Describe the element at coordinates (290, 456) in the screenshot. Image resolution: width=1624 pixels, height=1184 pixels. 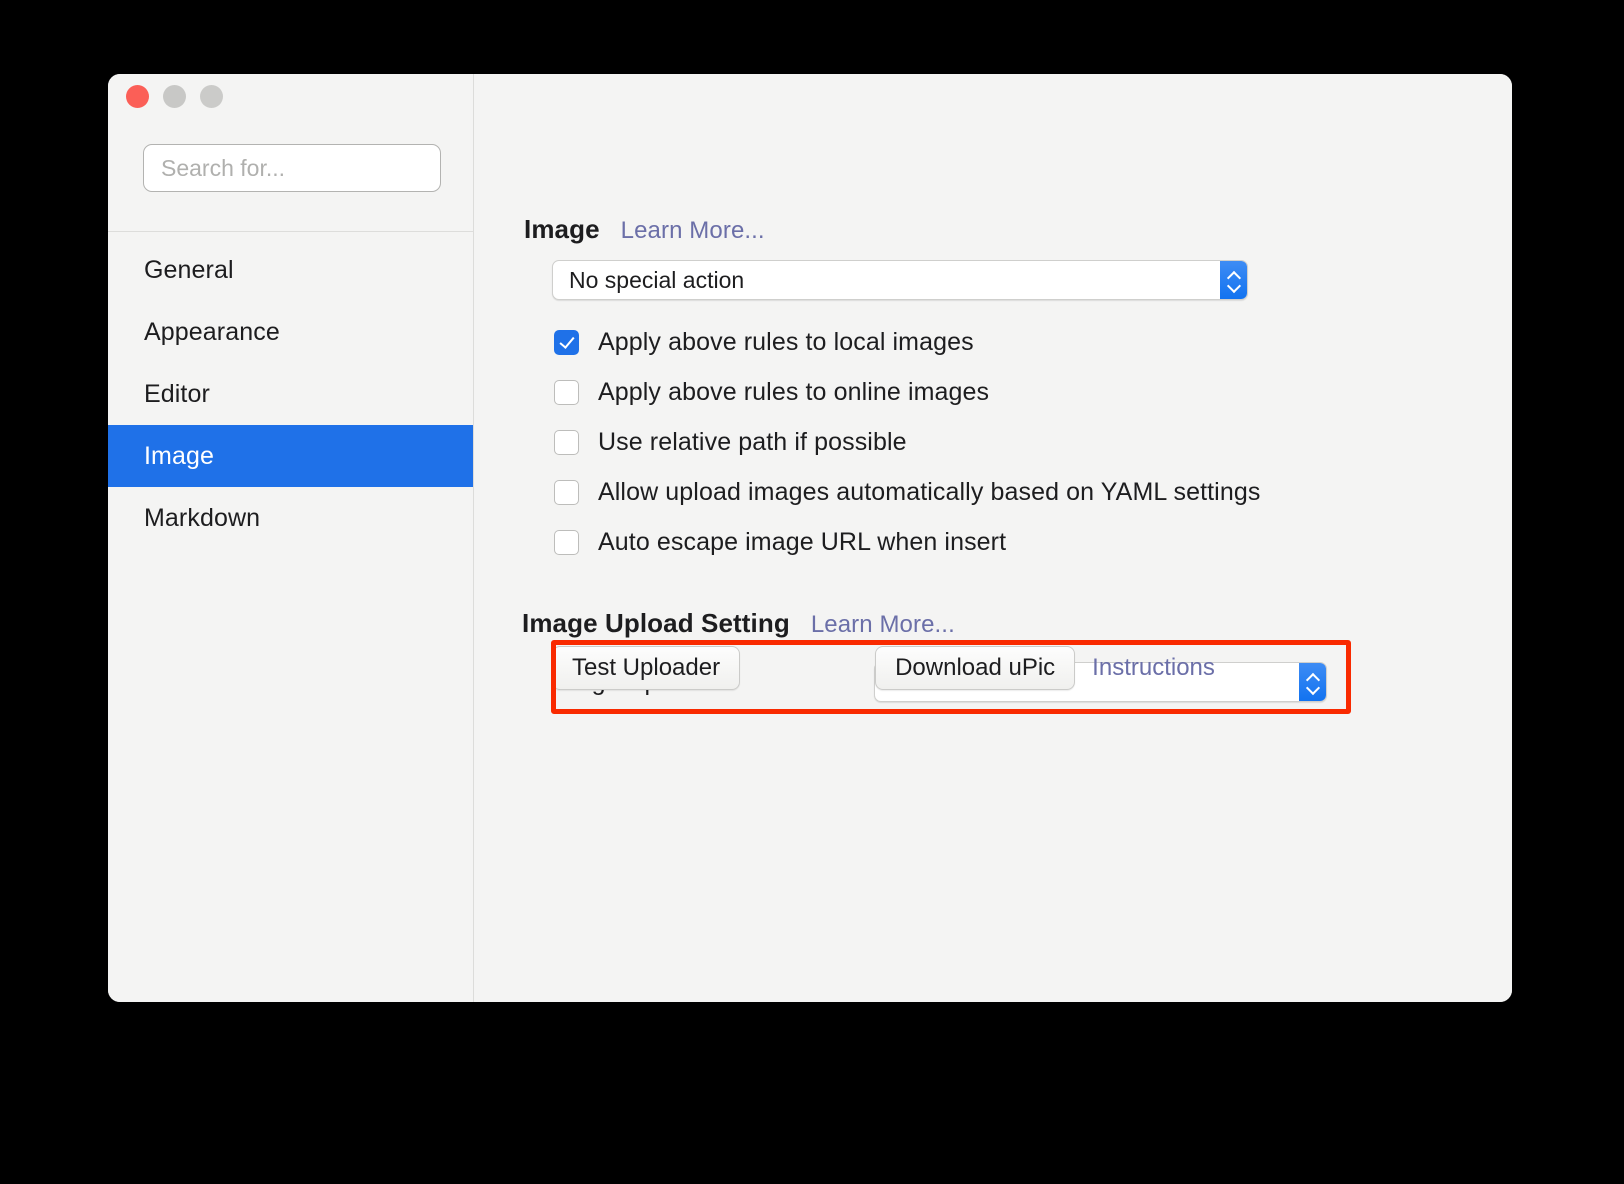
I see `sidebar-item-image: Image` at that location.